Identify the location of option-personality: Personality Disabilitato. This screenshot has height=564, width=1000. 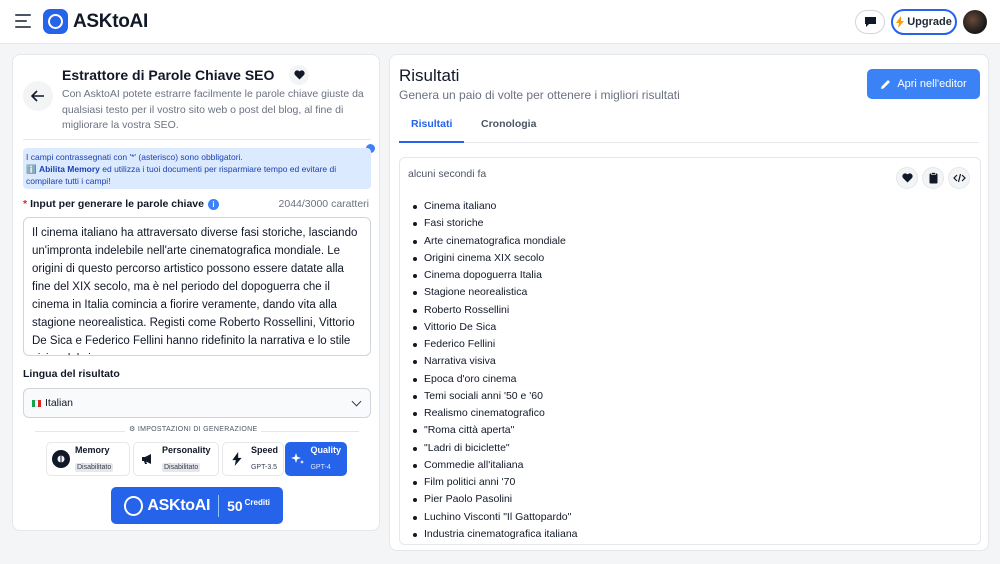
(176, 459).